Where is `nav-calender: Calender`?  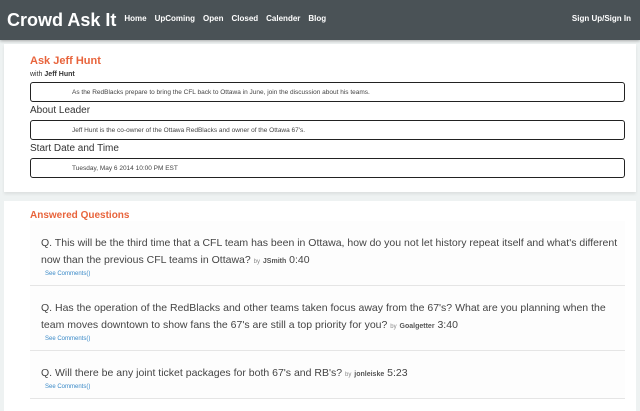
nav-calender: Calender is located at coordinates (283, 18).